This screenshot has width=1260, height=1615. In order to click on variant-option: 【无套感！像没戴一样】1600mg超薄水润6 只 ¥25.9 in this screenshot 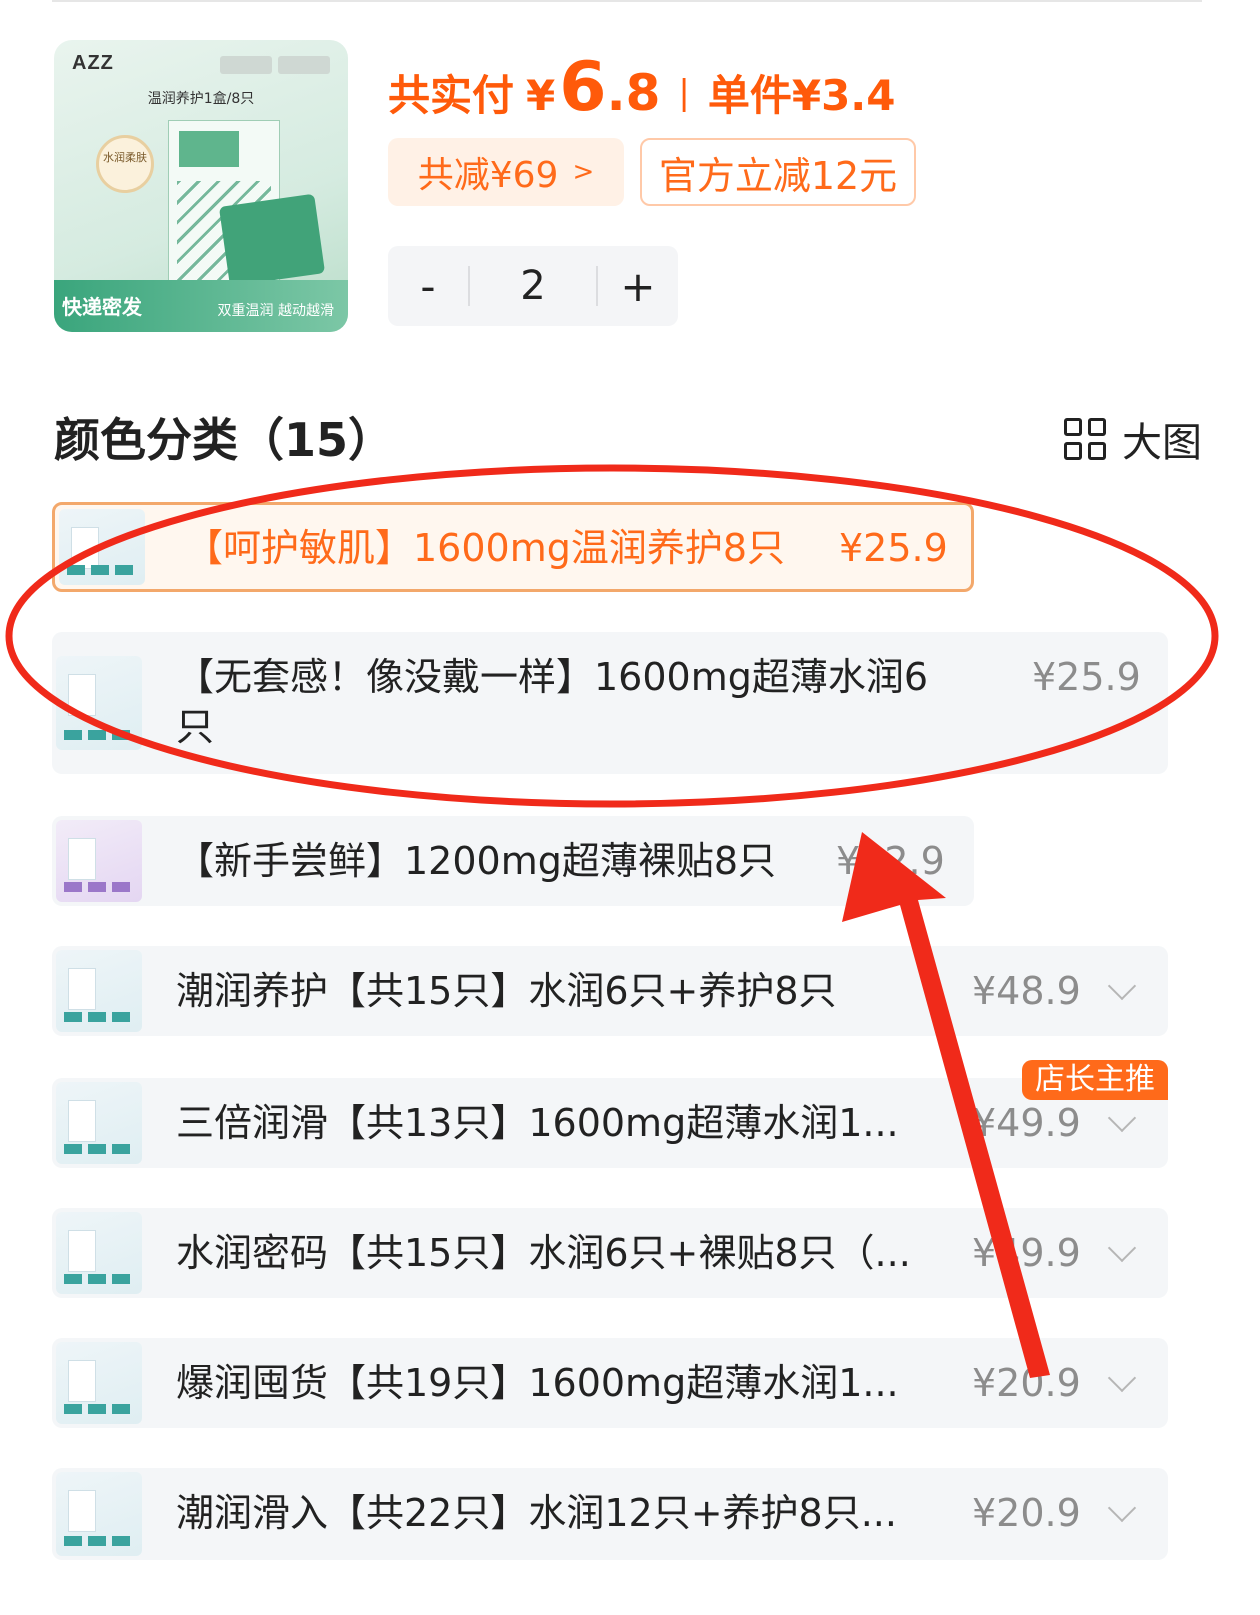, I will do `click(610, 703)`.